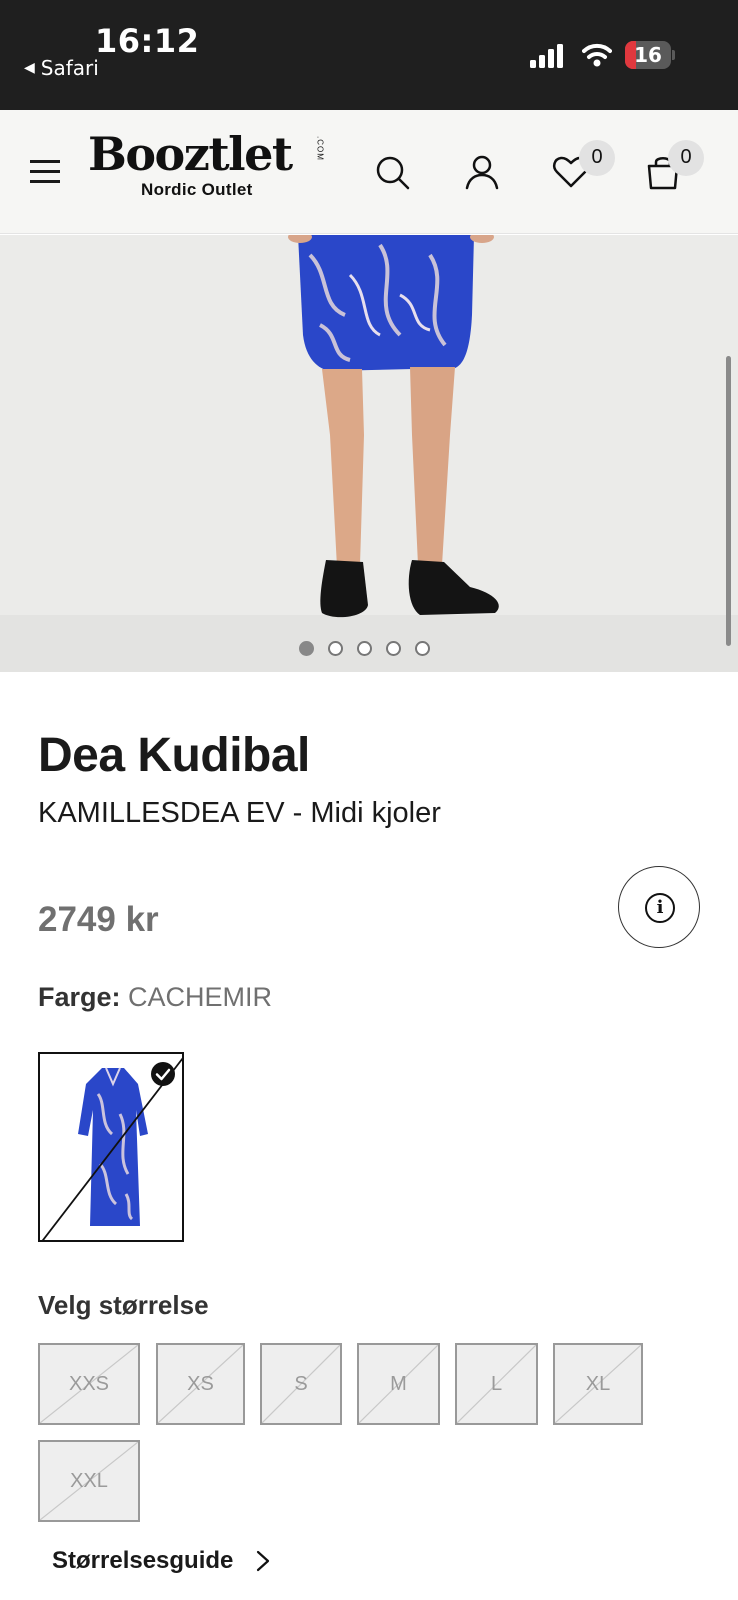  Describe the element at coordinates (163, 1074) in the screenshot. I see `selected-check-icon` at that location.